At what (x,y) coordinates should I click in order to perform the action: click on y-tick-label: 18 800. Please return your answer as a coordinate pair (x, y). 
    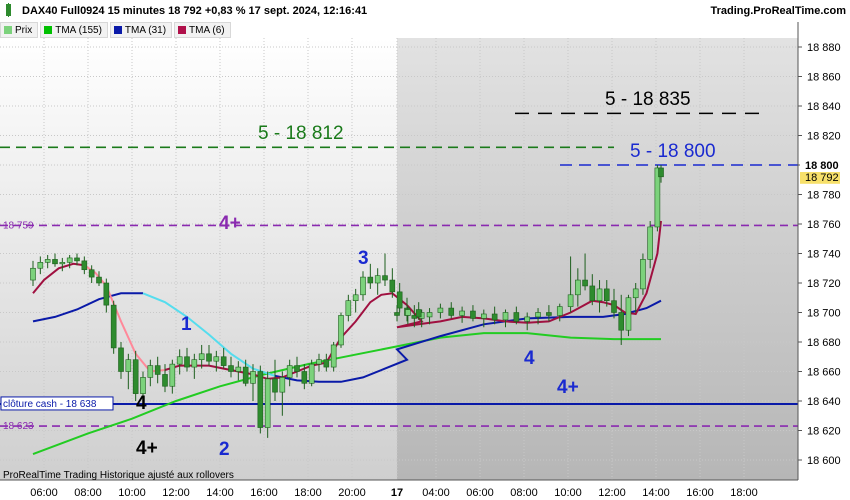
    Looking at the image, I should click on (824, 166).